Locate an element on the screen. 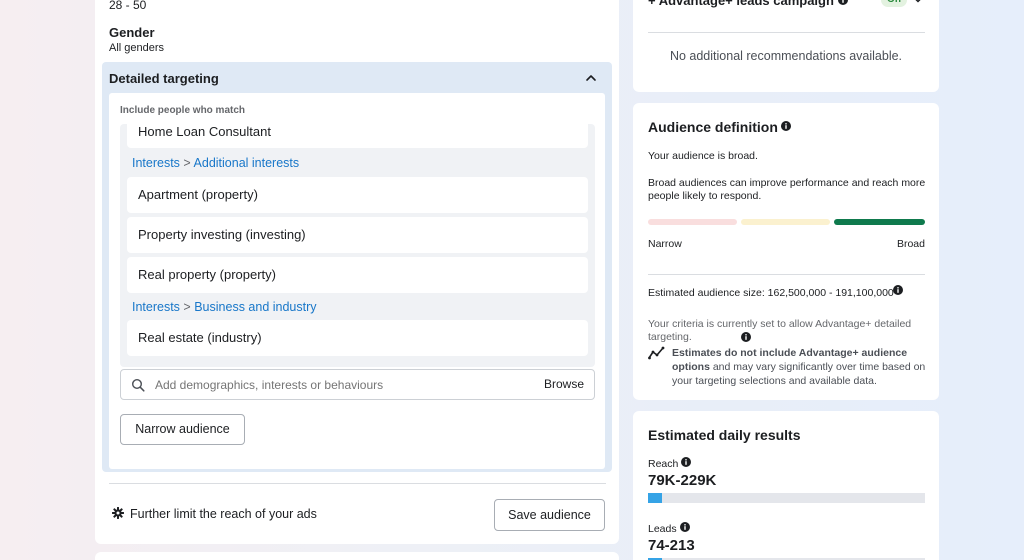 Image resolution: width=1024 pixels, height=560 pixels. category-breadcrumb: Interests > Additional interests is located at coordinates (215, 163).